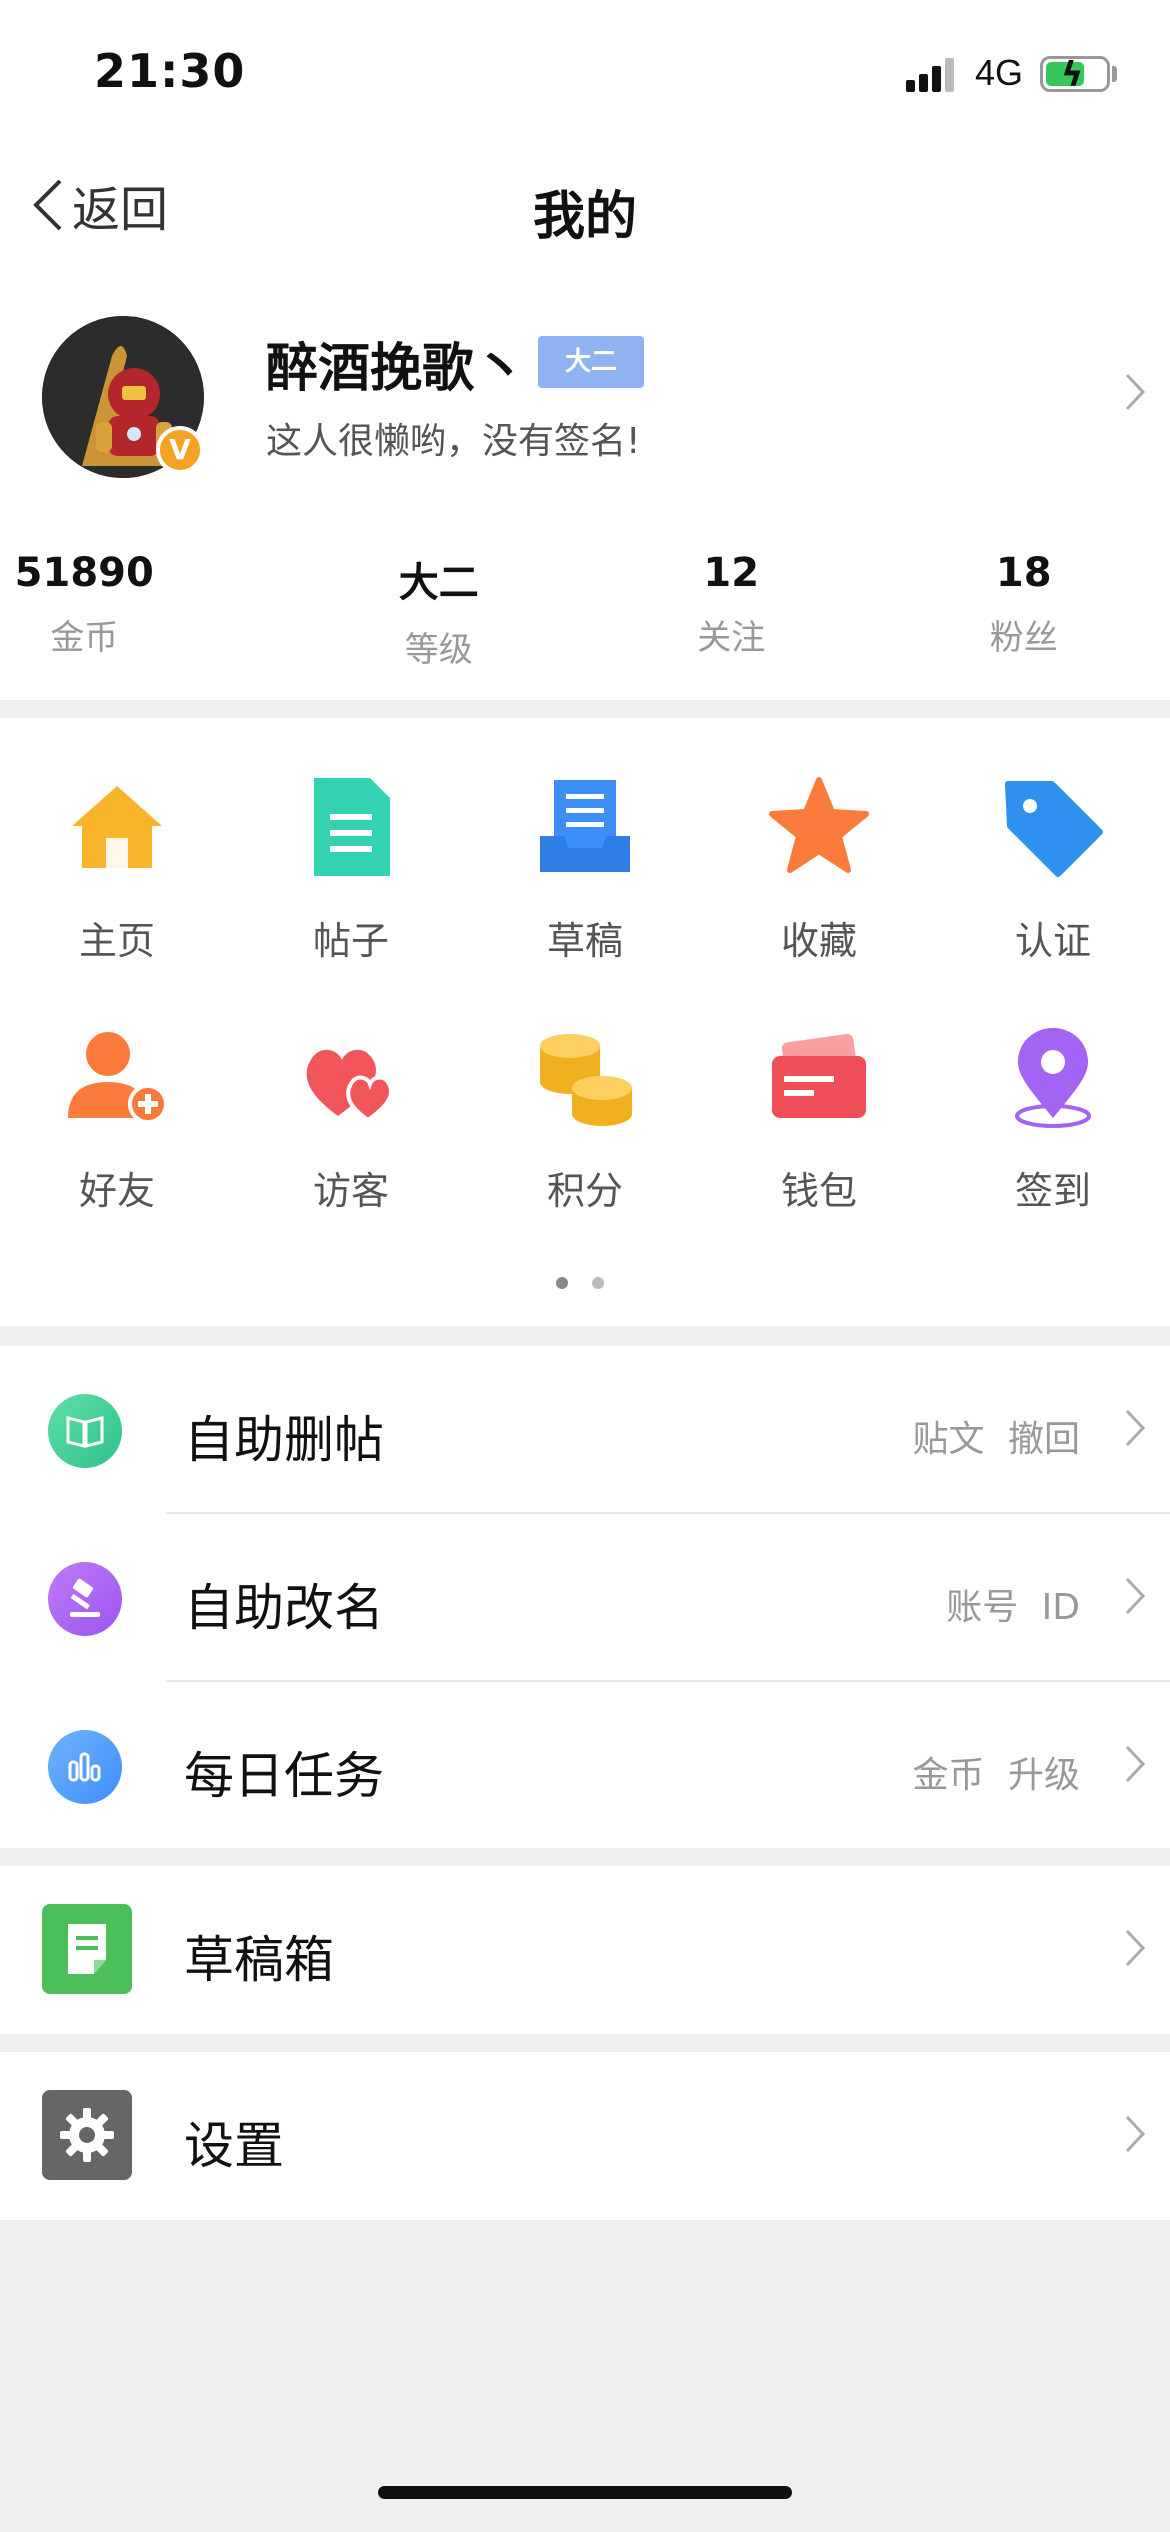 This screenshot has height=2532, width=1170. I want to click on page-indicator, so click(592, 1283).